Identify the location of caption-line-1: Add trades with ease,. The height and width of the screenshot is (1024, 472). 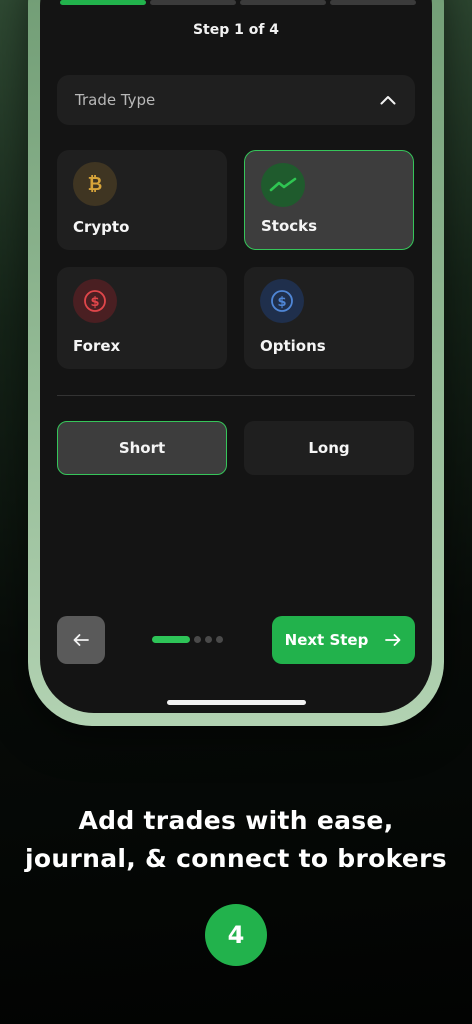
(236, 820).